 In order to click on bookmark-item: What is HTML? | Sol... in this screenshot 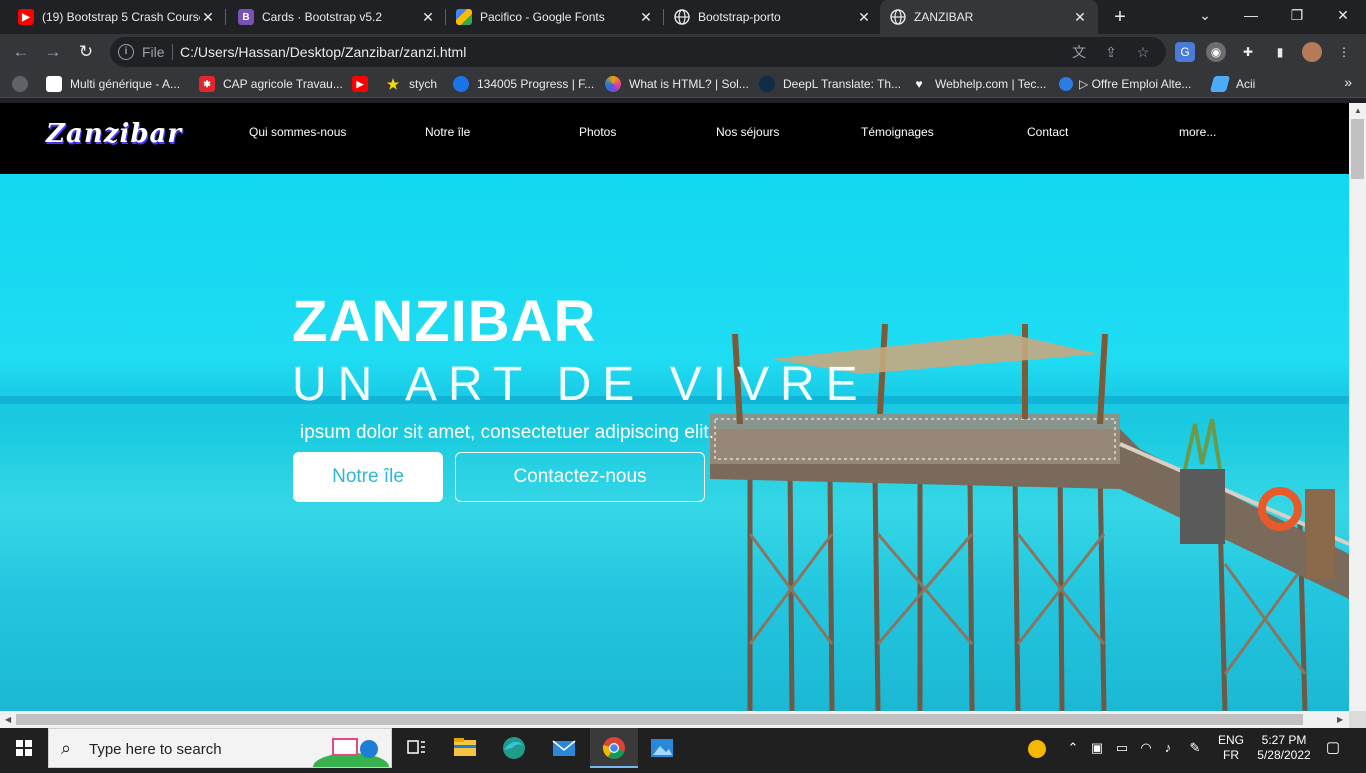, I will do `click(677, 84)`.